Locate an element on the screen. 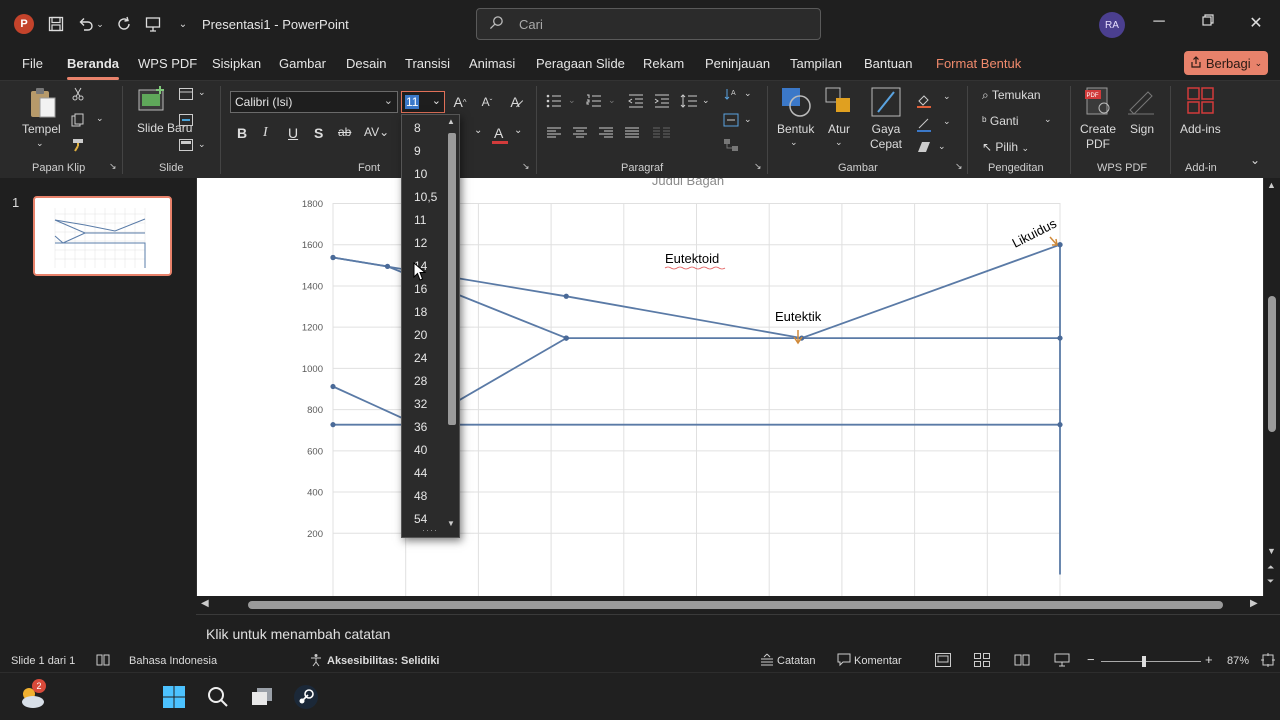 This screenshot has height=720, width=1280. tab-wps-pdf: WPS PDF is located at coordinates (167, 63).